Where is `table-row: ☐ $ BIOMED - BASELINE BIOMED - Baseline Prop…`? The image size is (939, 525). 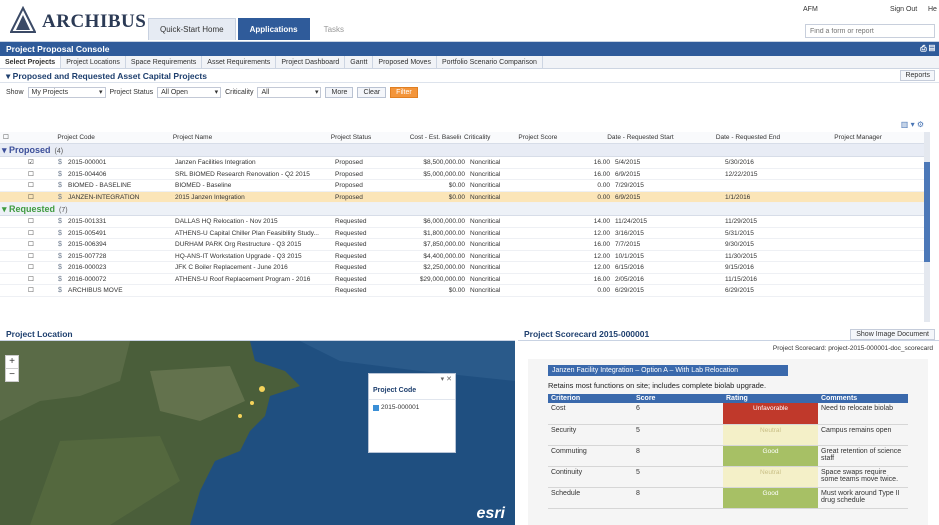 table-row: ☐ $ BIOMED - BASELINE BIOMED - Baseline Prop… is located at coordinates (465, 186).